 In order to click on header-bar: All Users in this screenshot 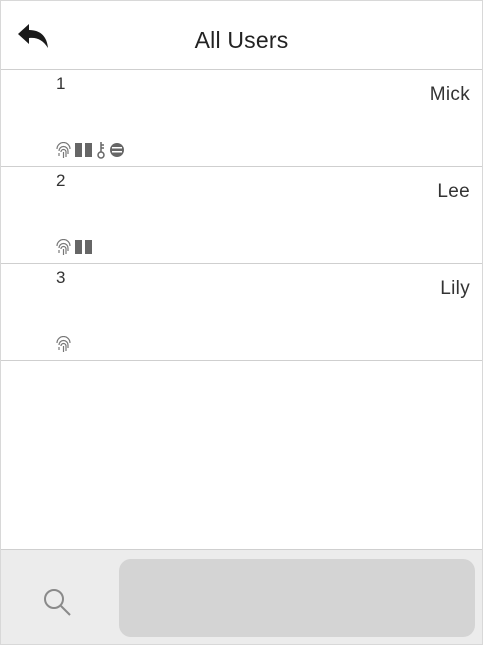, I will do `click(241, 35)`.